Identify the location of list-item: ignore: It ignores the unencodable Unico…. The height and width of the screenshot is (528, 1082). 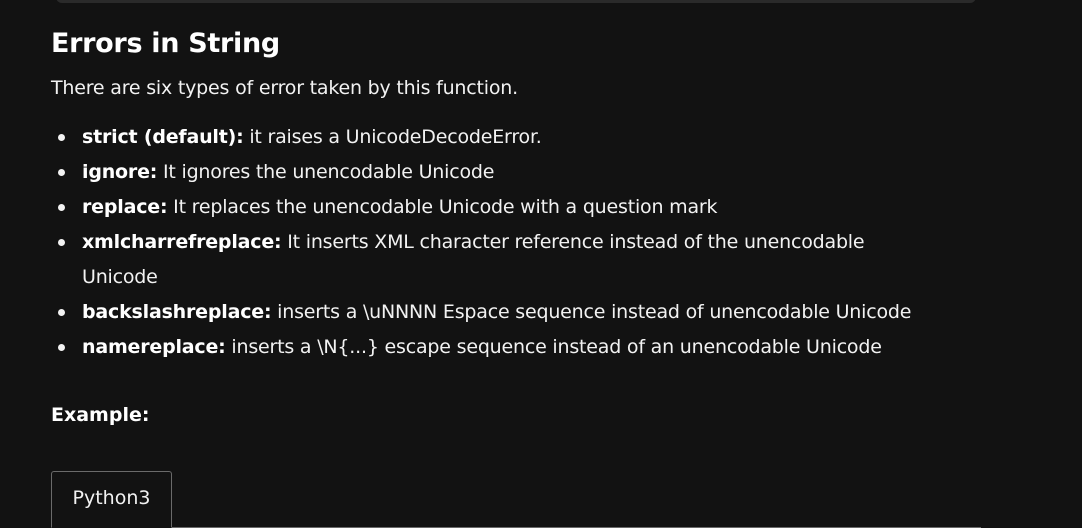
(551, 172).